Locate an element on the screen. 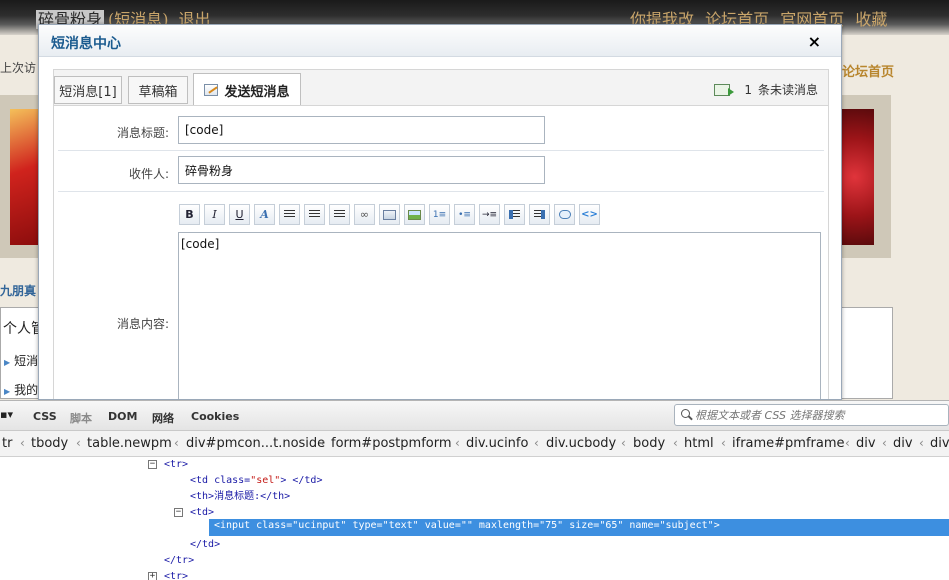  float-right-button is located at coordinates (539, 214).